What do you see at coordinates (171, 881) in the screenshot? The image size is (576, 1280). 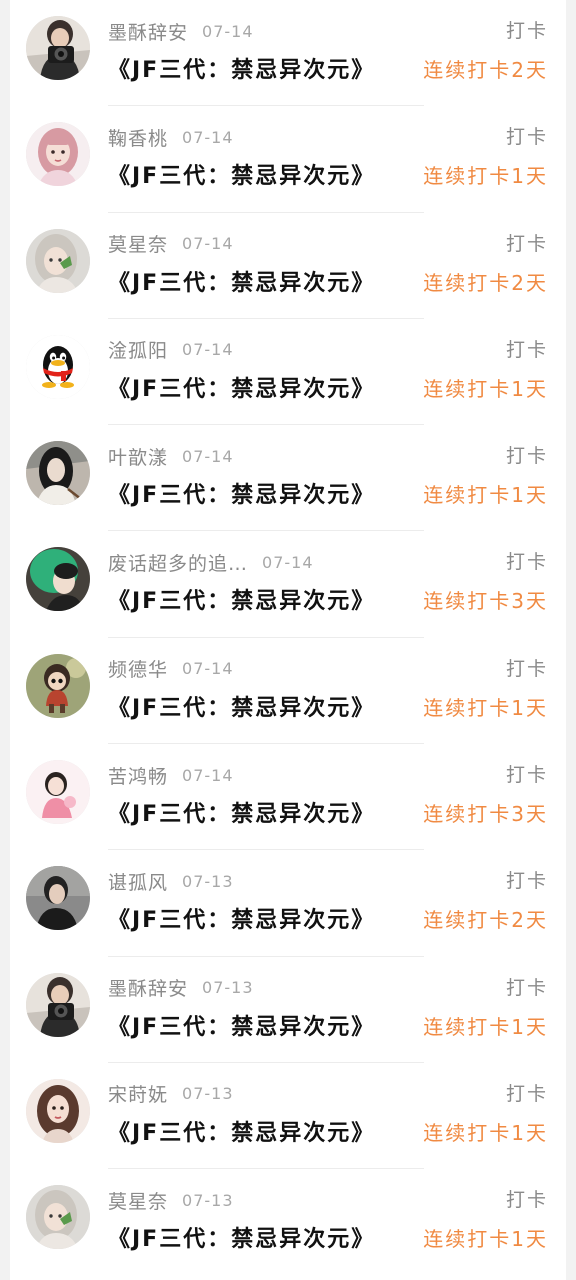 I see `row-meta: 谌孤风 07-13` at bounding box center [171, 881].